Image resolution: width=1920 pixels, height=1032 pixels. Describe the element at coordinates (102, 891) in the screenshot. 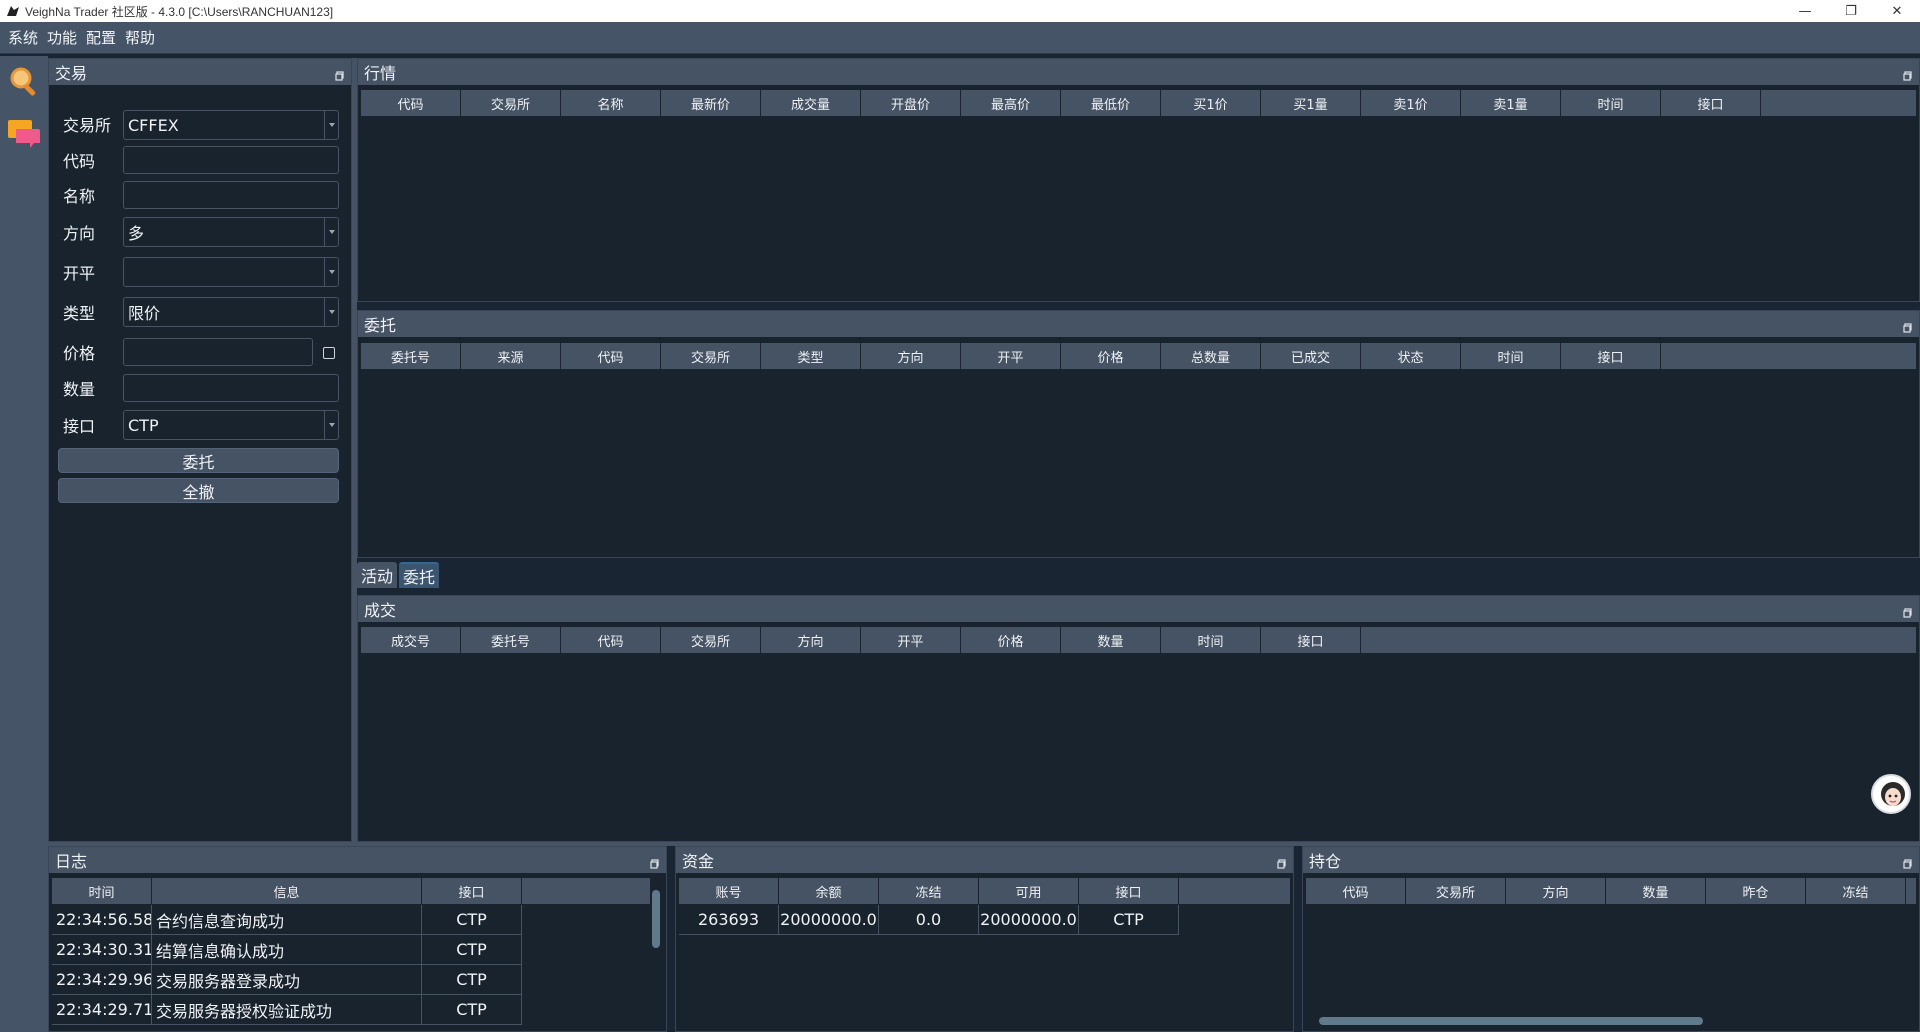

I see `log-col-time: 时间` at that location.